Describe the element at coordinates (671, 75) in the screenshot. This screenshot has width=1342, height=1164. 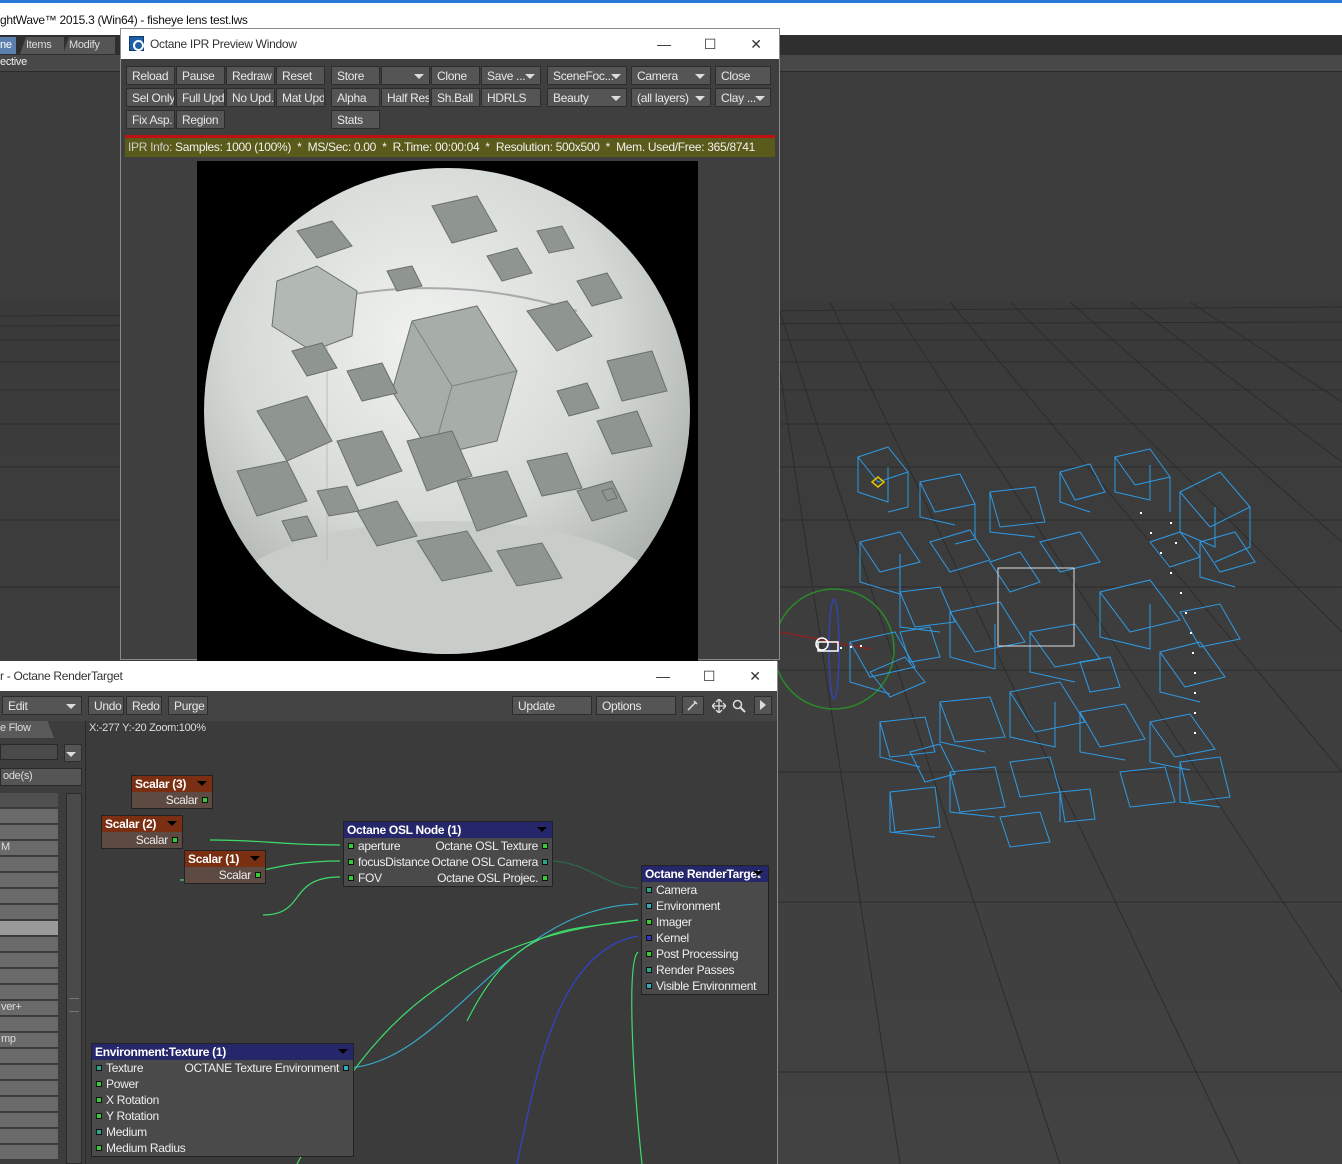
I see `camera-dropdown: Camera` at that location.